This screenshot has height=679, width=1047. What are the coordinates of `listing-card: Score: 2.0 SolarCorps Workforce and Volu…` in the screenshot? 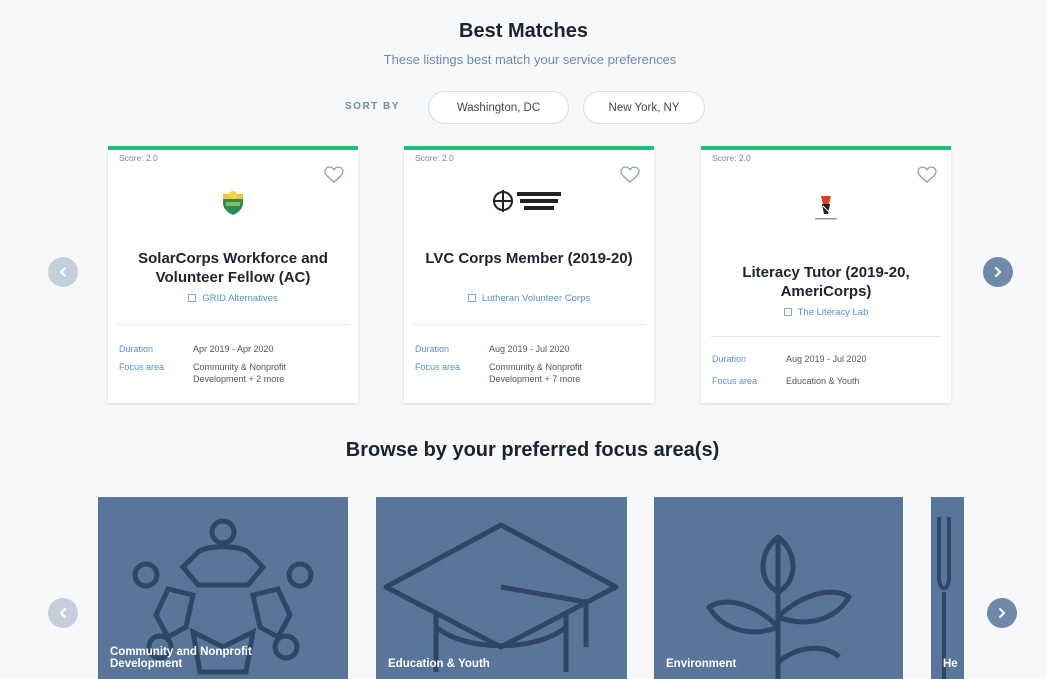 It's located at (233, 274).